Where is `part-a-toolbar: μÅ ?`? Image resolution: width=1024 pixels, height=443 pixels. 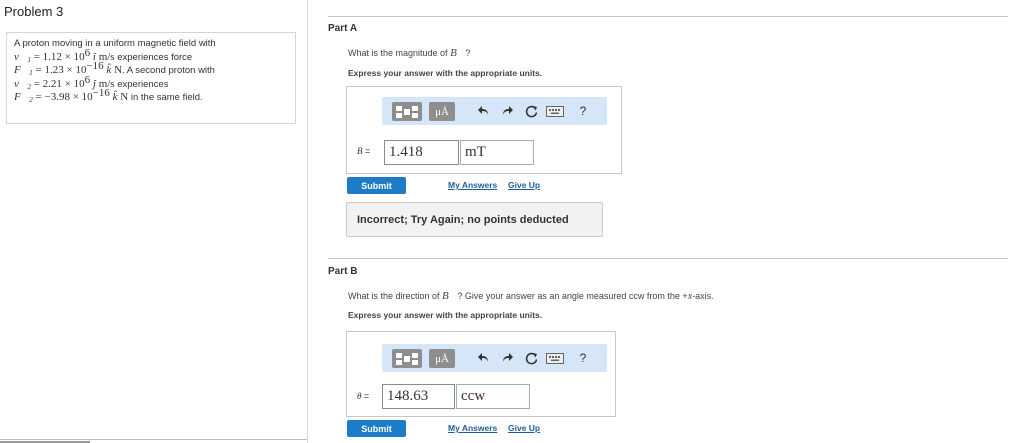 part-a-toolbar: μÅ ? is located at coordinates (494, 111).